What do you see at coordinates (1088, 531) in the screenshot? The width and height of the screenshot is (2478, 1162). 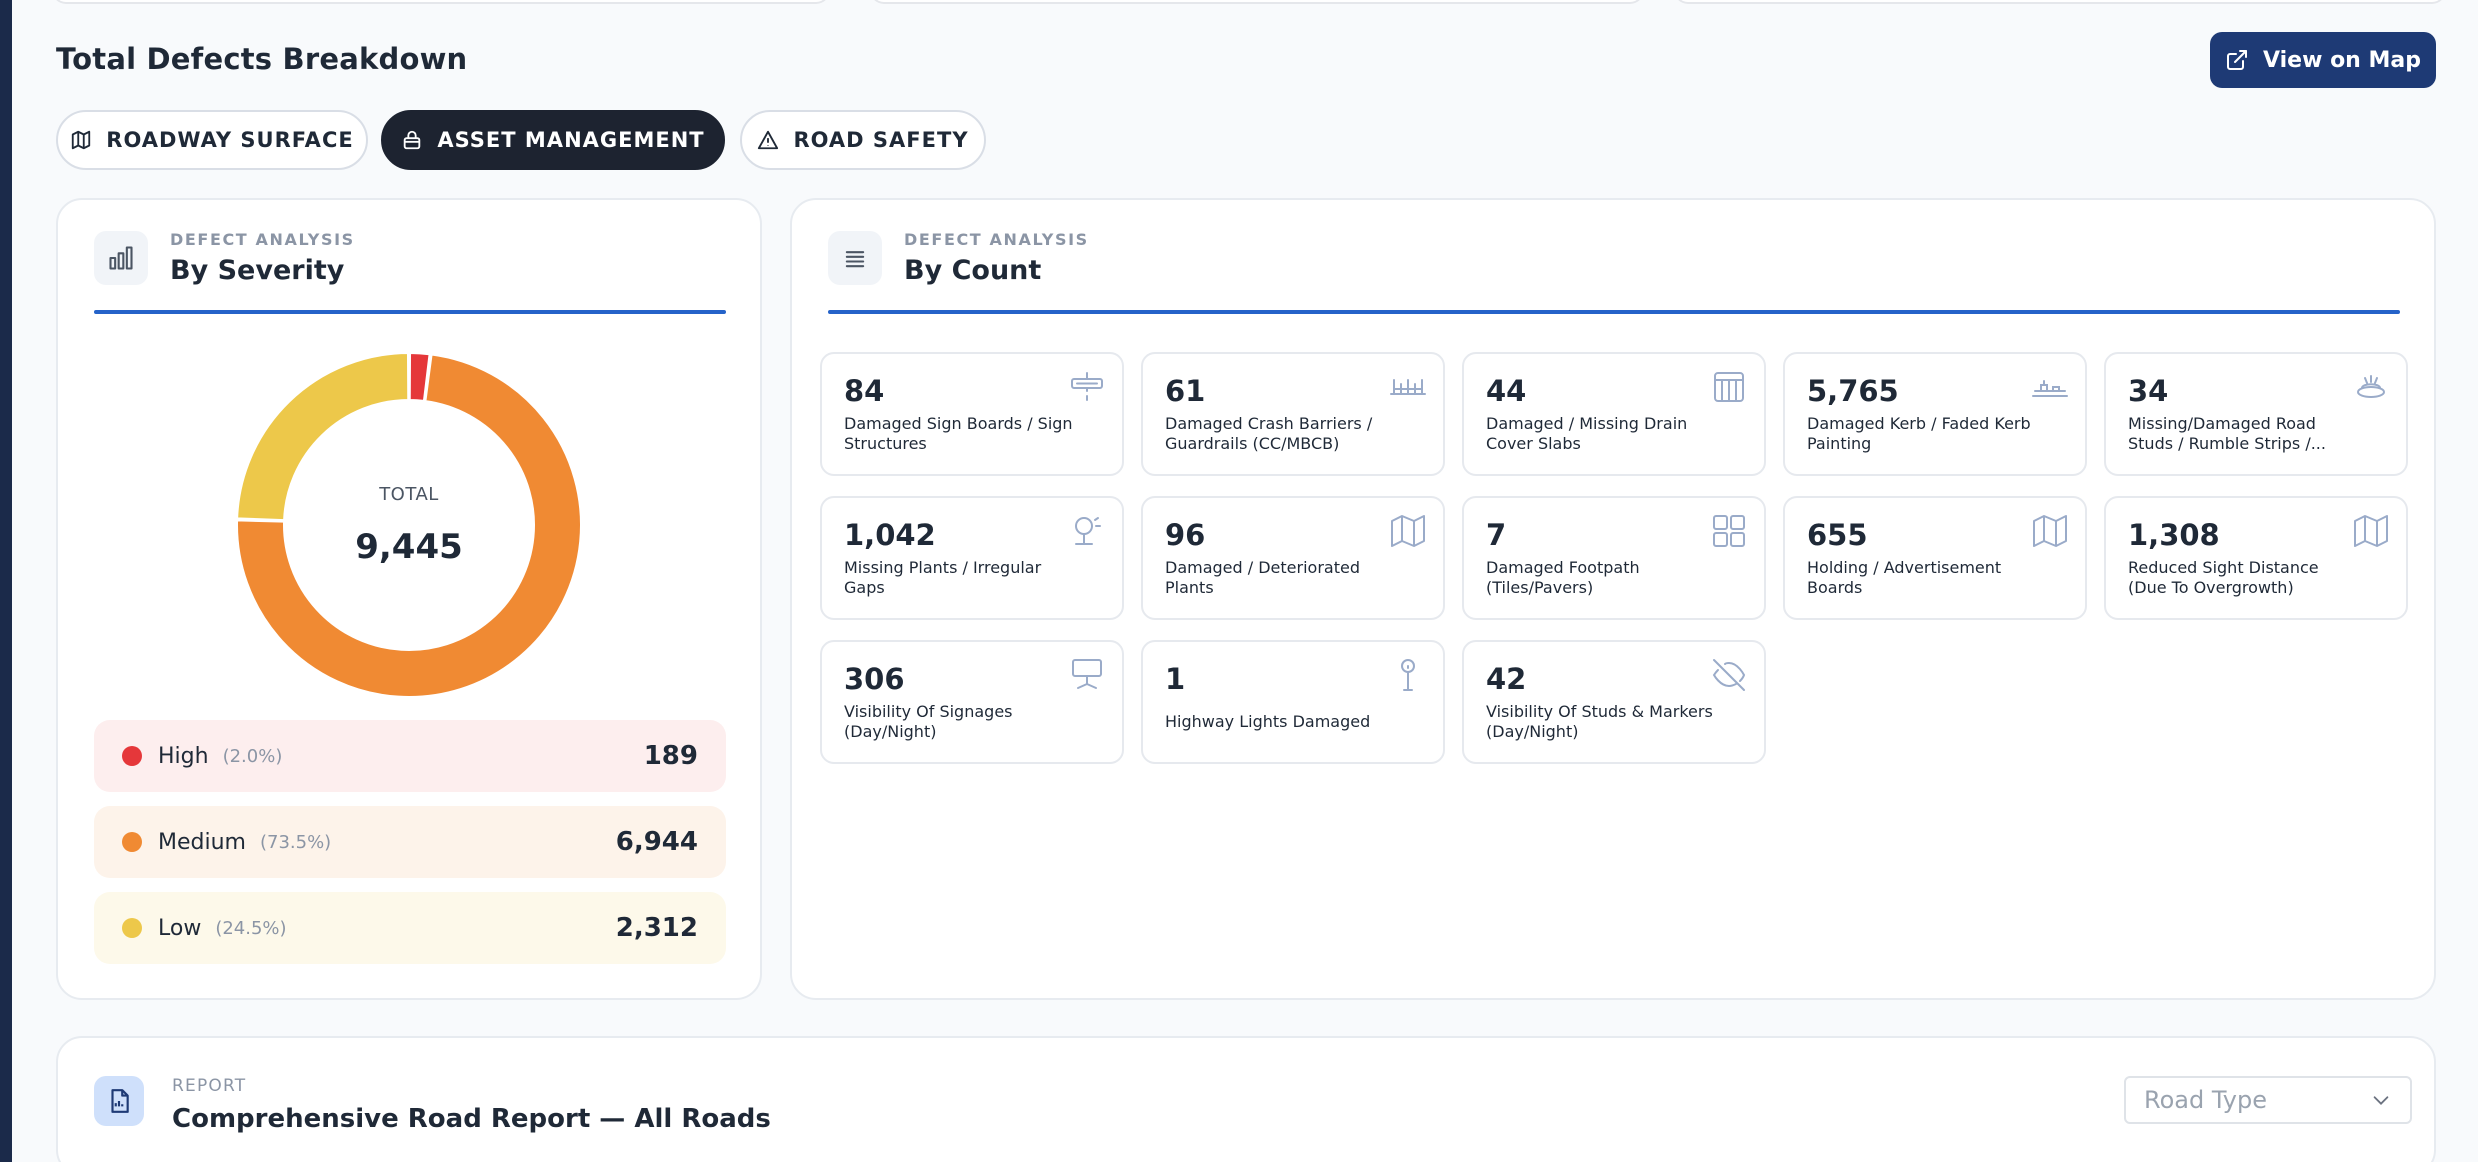 I see `plant-icon` at bounding box center [1088, 531].